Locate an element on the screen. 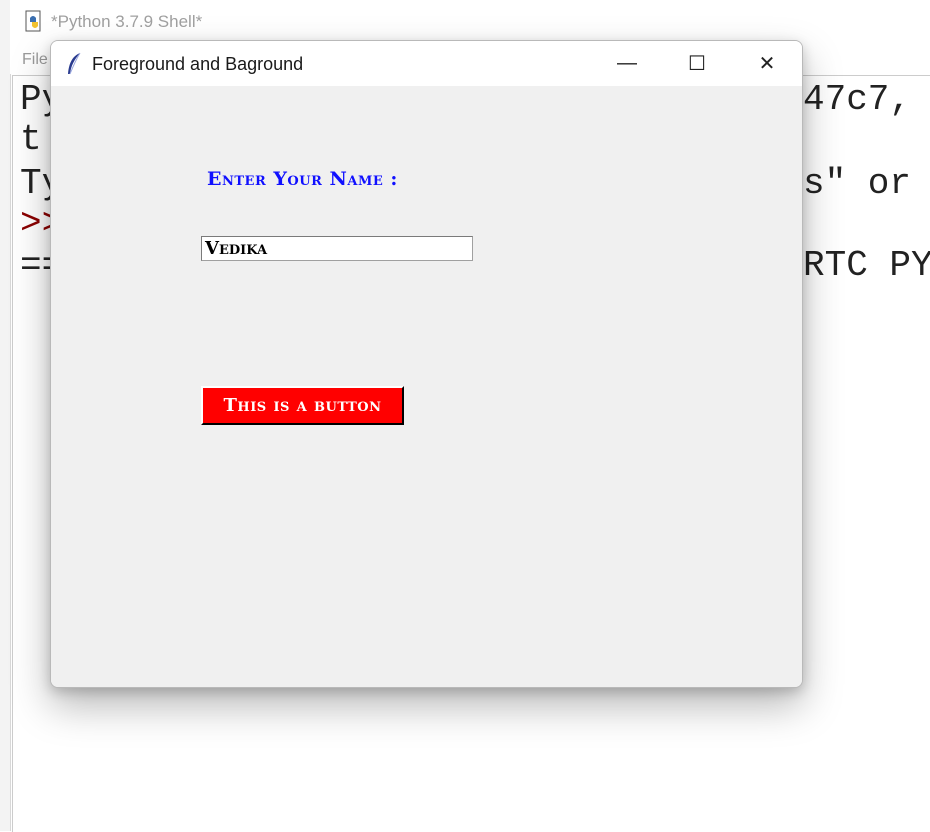  shell-line-3-right: s" or is located at coordinates (857, 183).